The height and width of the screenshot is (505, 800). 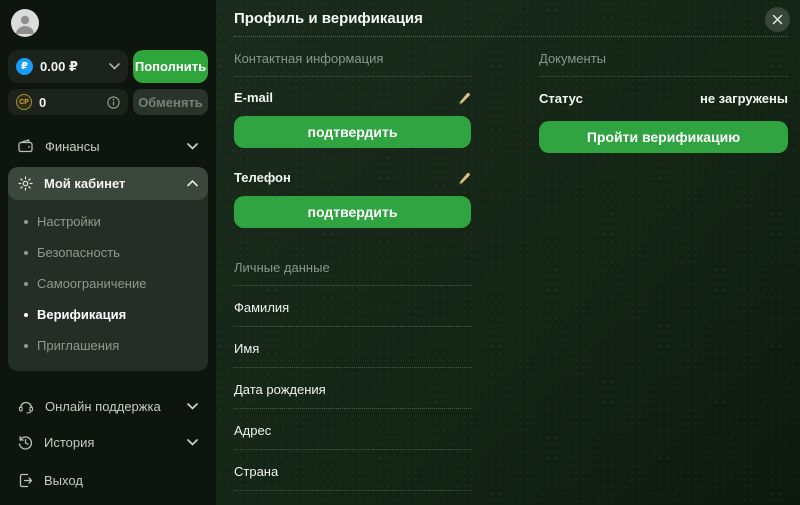 I want to click on sidebar-item-label: Мой кабинет, so click(x=85, y=183).